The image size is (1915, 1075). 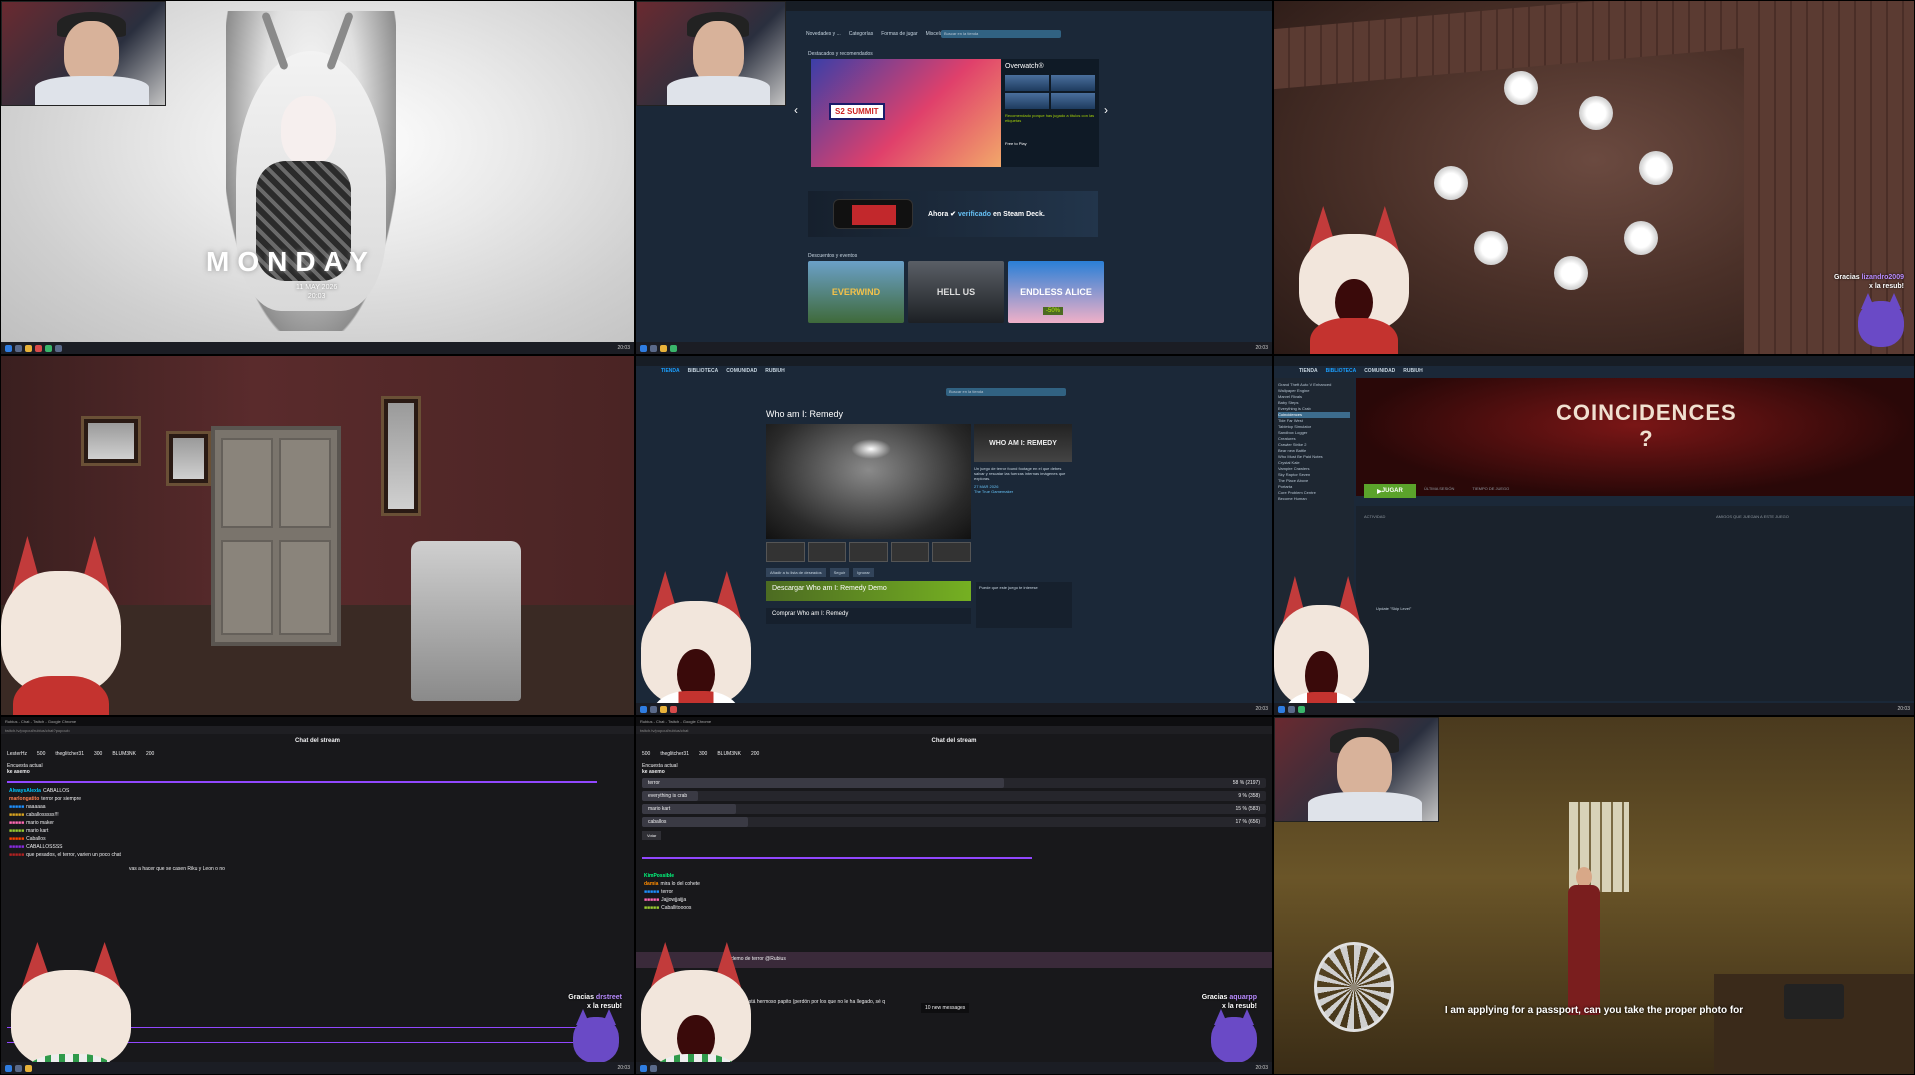 I want to click on steam-tabs: TIENDA BIBLIOTECA COMUNIDAD RUBIUH, so click(x=1361, y=371).